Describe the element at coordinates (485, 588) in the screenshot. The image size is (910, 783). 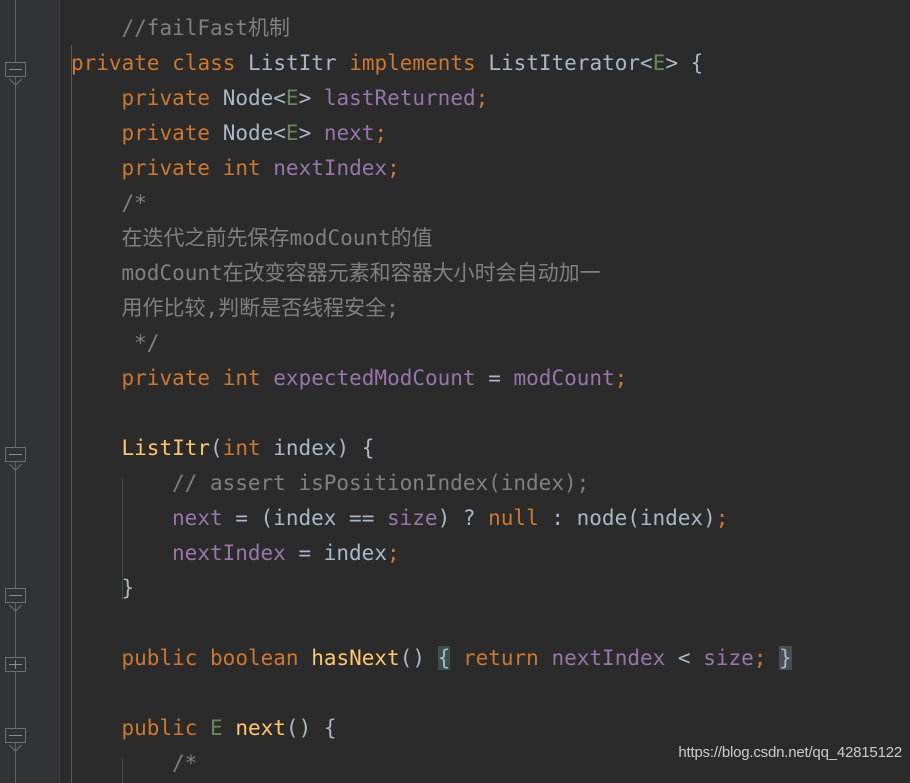
I see `code-line: }` at that location.